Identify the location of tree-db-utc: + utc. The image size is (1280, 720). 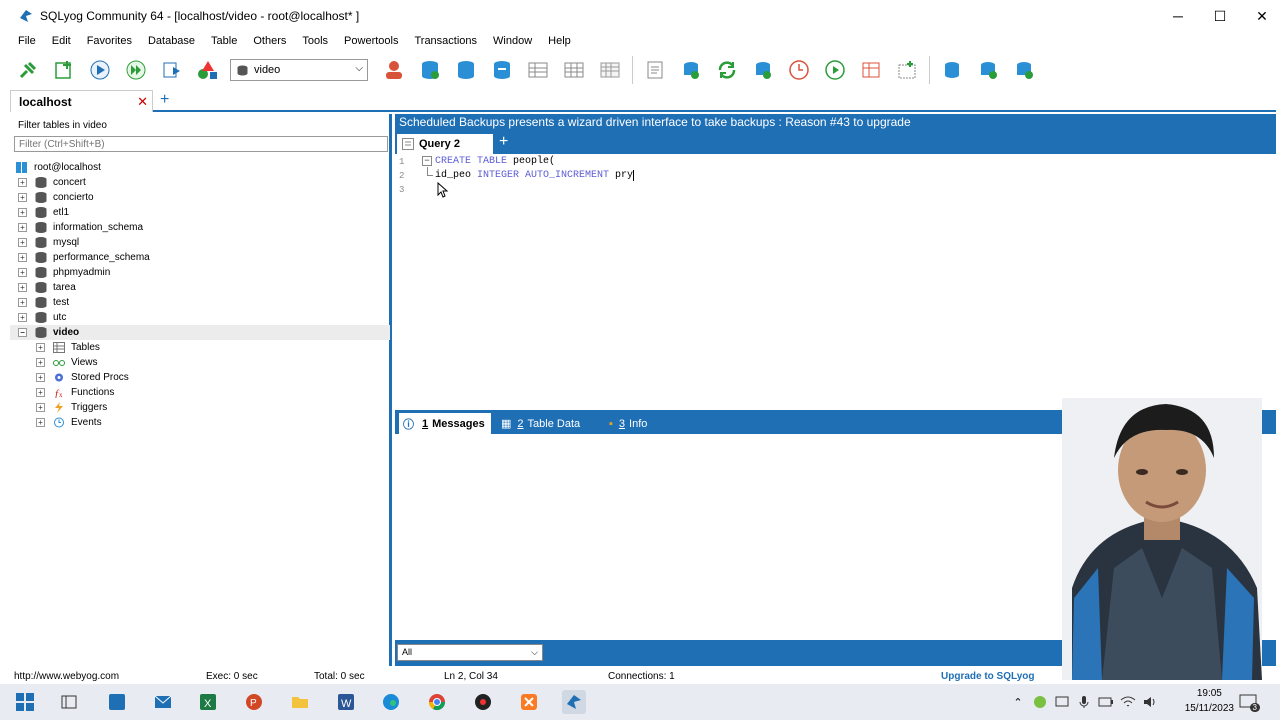
(200, 317).